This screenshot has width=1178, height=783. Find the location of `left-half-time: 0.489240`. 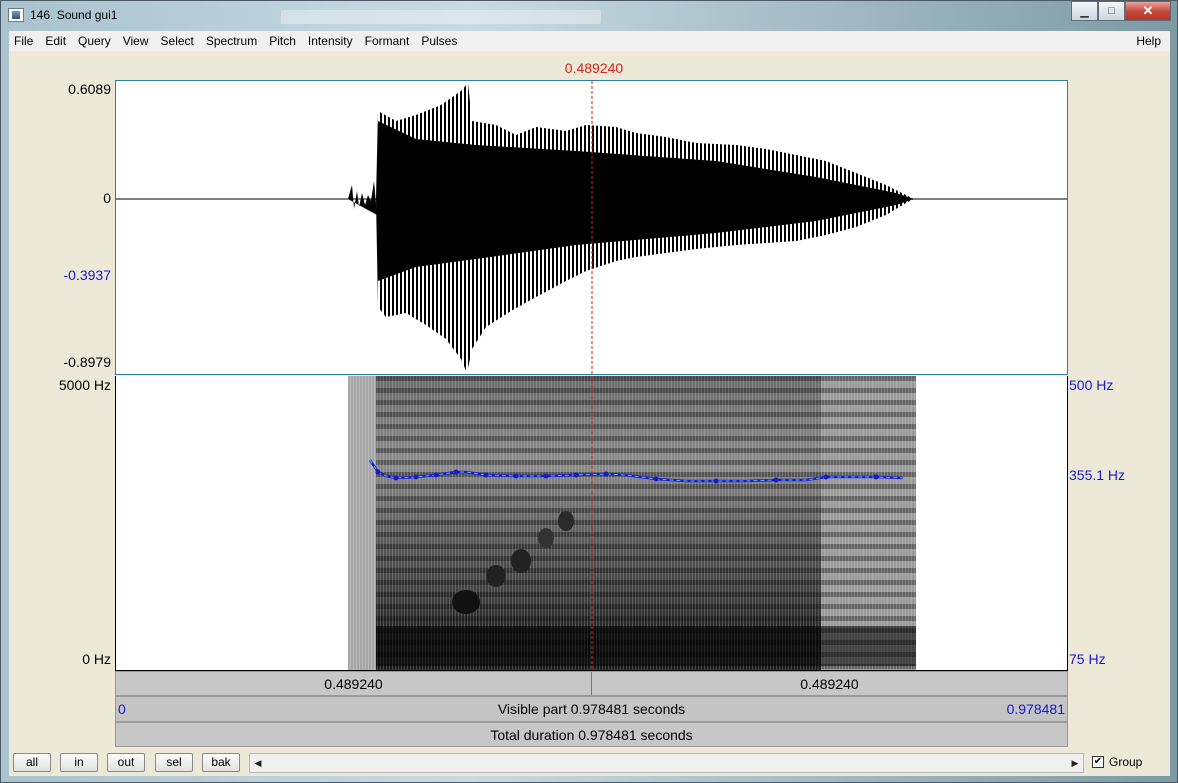

left-half-time: 0.489240 is located at coordinates (353, 683).